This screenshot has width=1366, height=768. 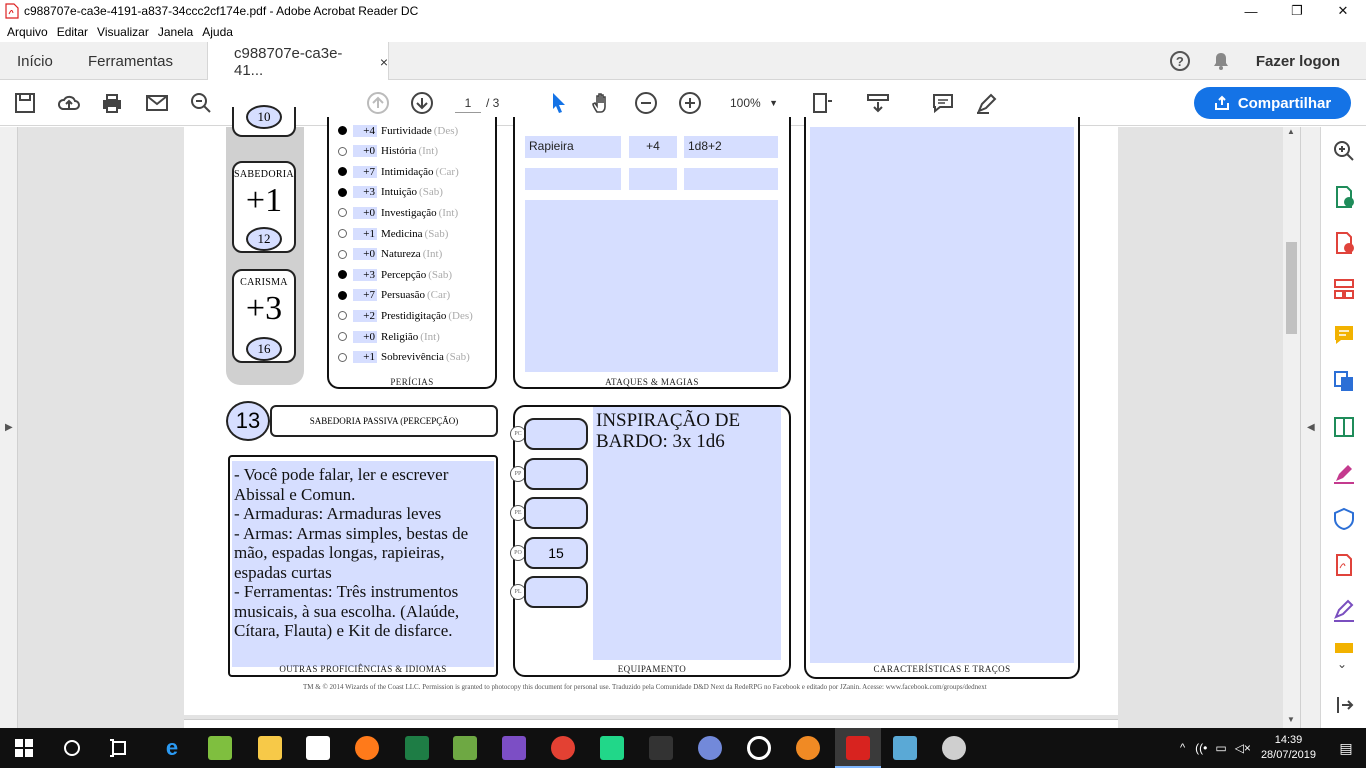 I want to click on minecraft-icon, so click(x=465, y=748).